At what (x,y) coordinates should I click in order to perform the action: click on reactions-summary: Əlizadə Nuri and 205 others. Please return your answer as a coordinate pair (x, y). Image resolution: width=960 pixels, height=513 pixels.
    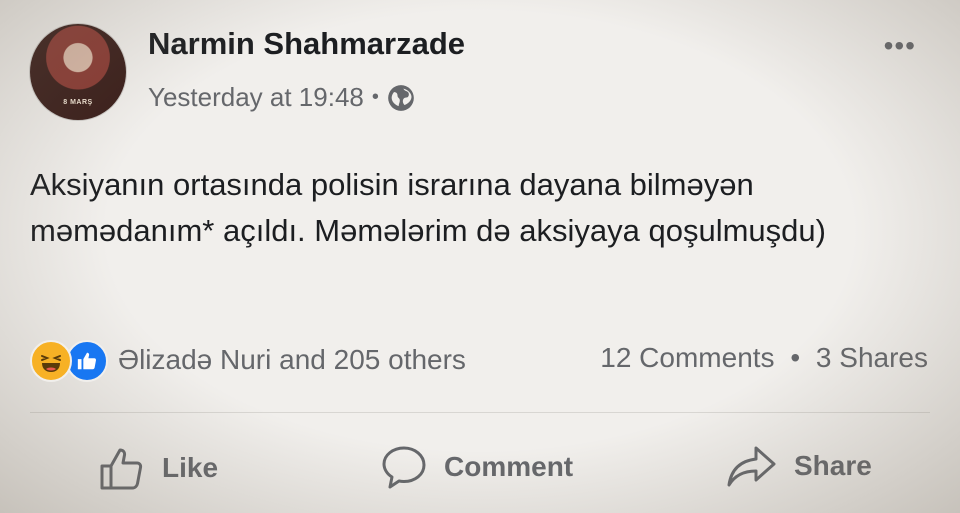
    Looking at the image, I should click on (248, 361).